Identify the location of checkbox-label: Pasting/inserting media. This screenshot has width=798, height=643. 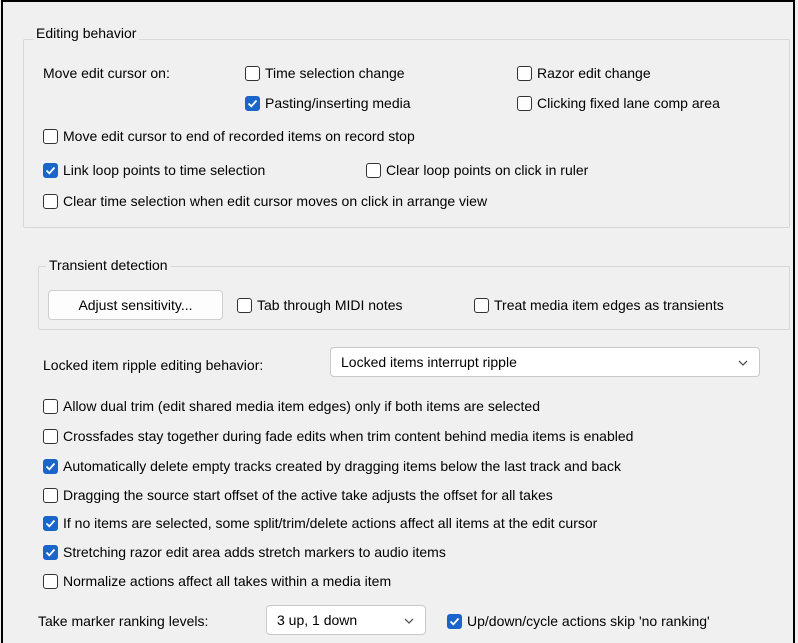
(338, 103).